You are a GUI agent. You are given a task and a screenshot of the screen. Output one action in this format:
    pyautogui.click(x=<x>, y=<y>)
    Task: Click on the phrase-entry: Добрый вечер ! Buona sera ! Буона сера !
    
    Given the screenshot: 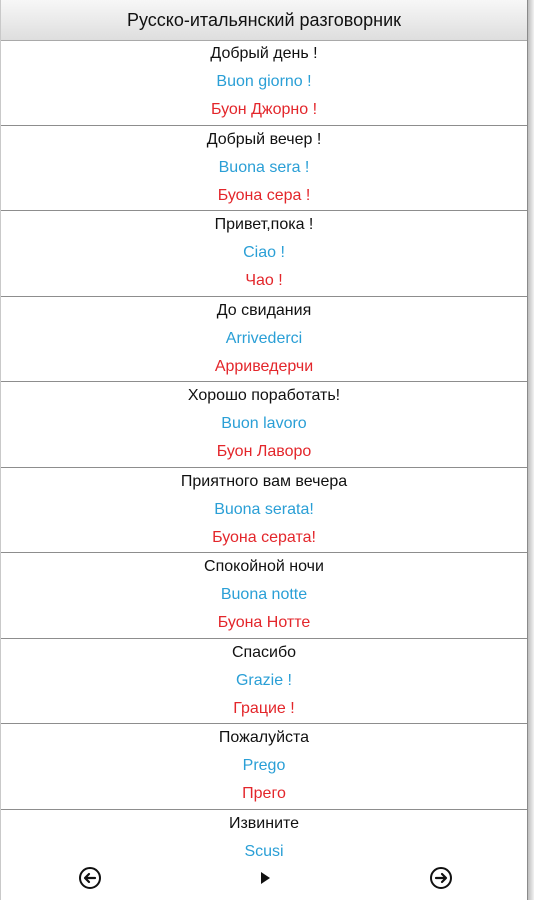 What is the action you would take?
    pyautogui.click(x=264, y=168)
    